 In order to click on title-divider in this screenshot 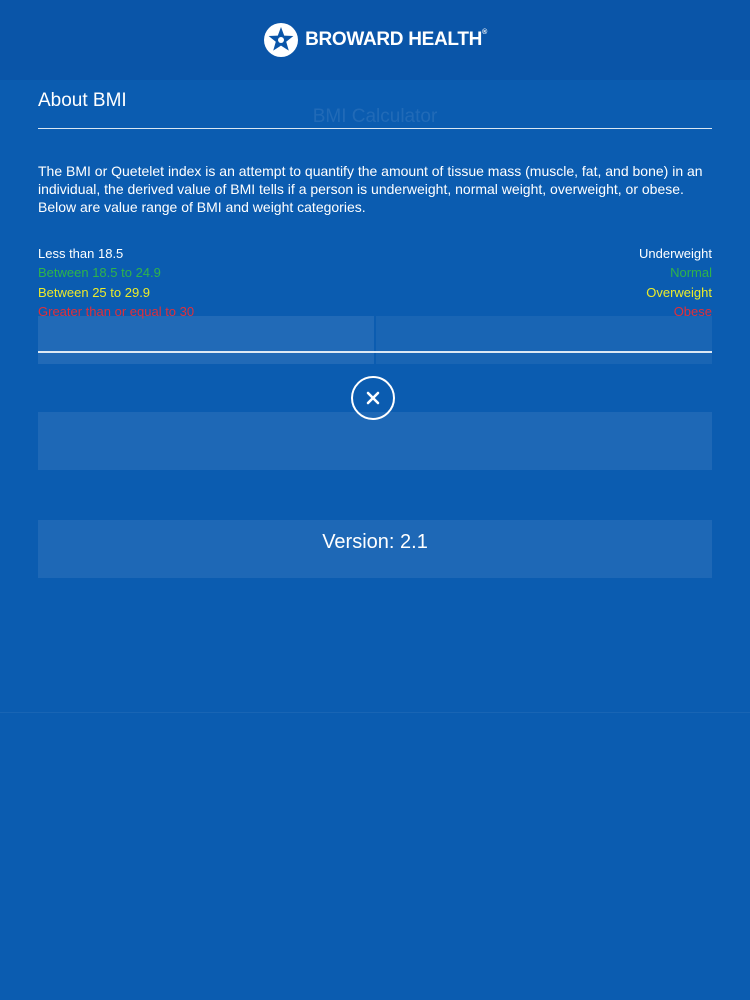, I will do `click(375, 128)`.